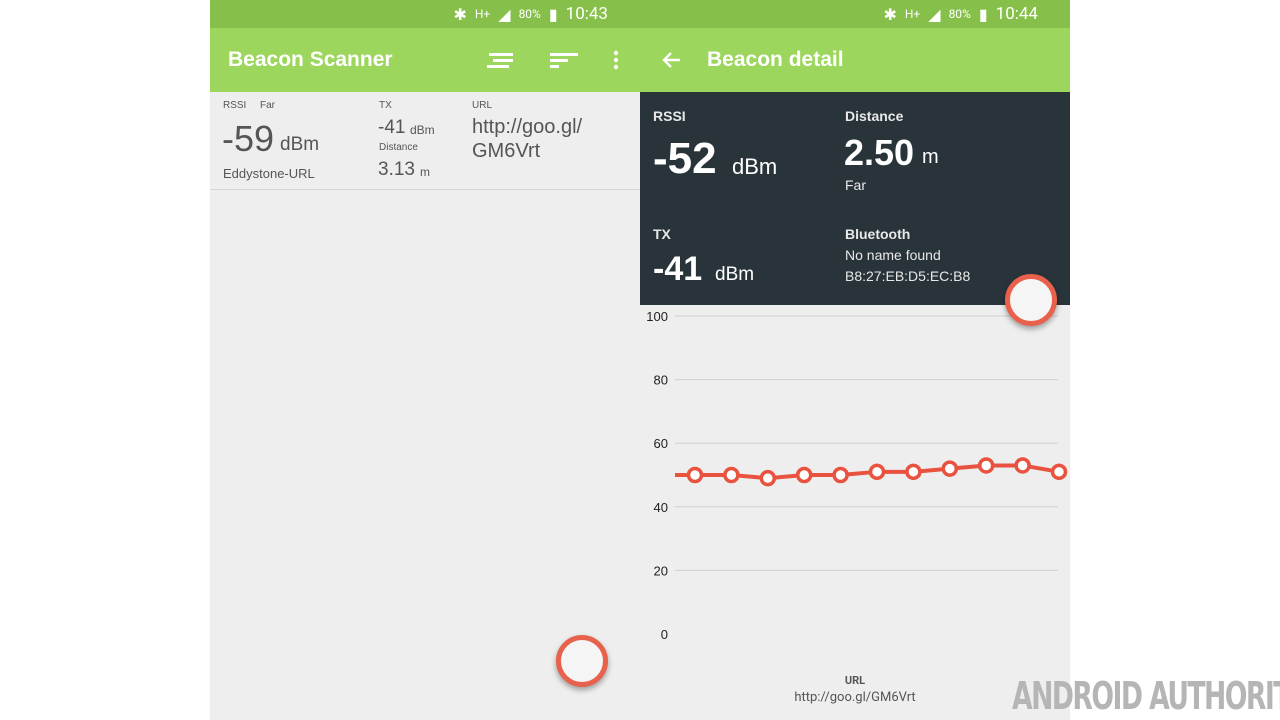 The width and height of the screenshot is (1280, 720). I want to click on status-bar: ✱ H+ ◢ 80% ▮ 10:43, so click(425, 14).